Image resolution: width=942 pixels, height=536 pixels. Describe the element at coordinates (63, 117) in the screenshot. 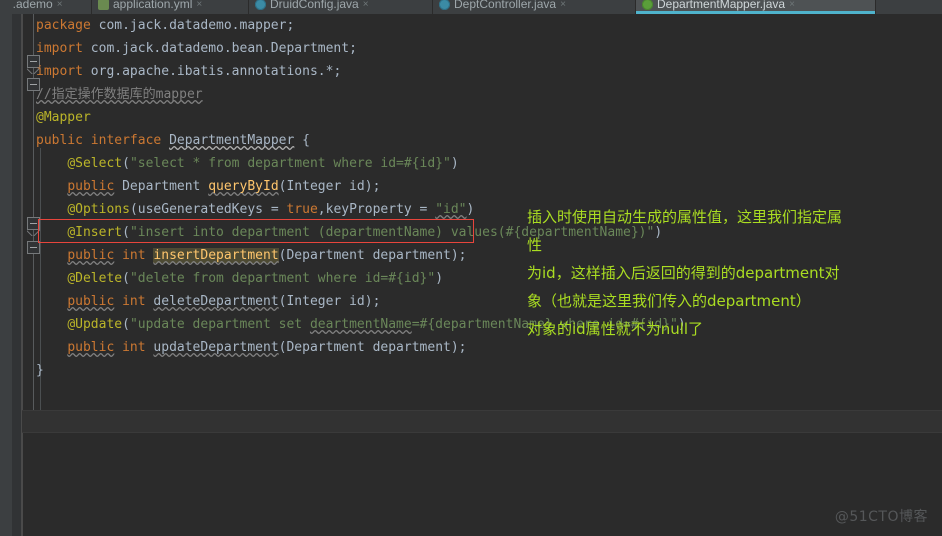

I see `code-token: @Mapper` at that location.